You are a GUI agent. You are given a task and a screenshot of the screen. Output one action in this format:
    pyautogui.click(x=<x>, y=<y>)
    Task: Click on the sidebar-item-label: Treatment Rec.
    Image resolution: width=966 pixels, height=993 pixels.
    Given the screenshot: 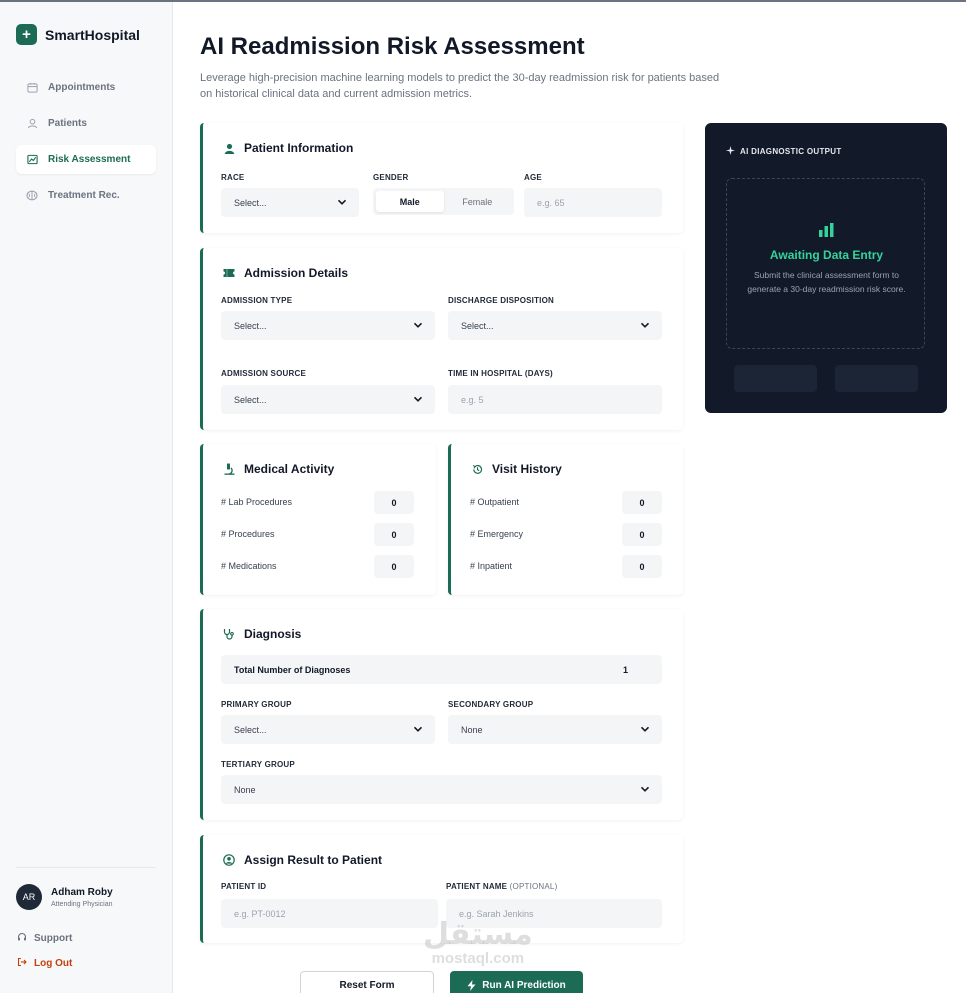 What is the action you would take?
    pyautogui.click(x=84, y=195)
    